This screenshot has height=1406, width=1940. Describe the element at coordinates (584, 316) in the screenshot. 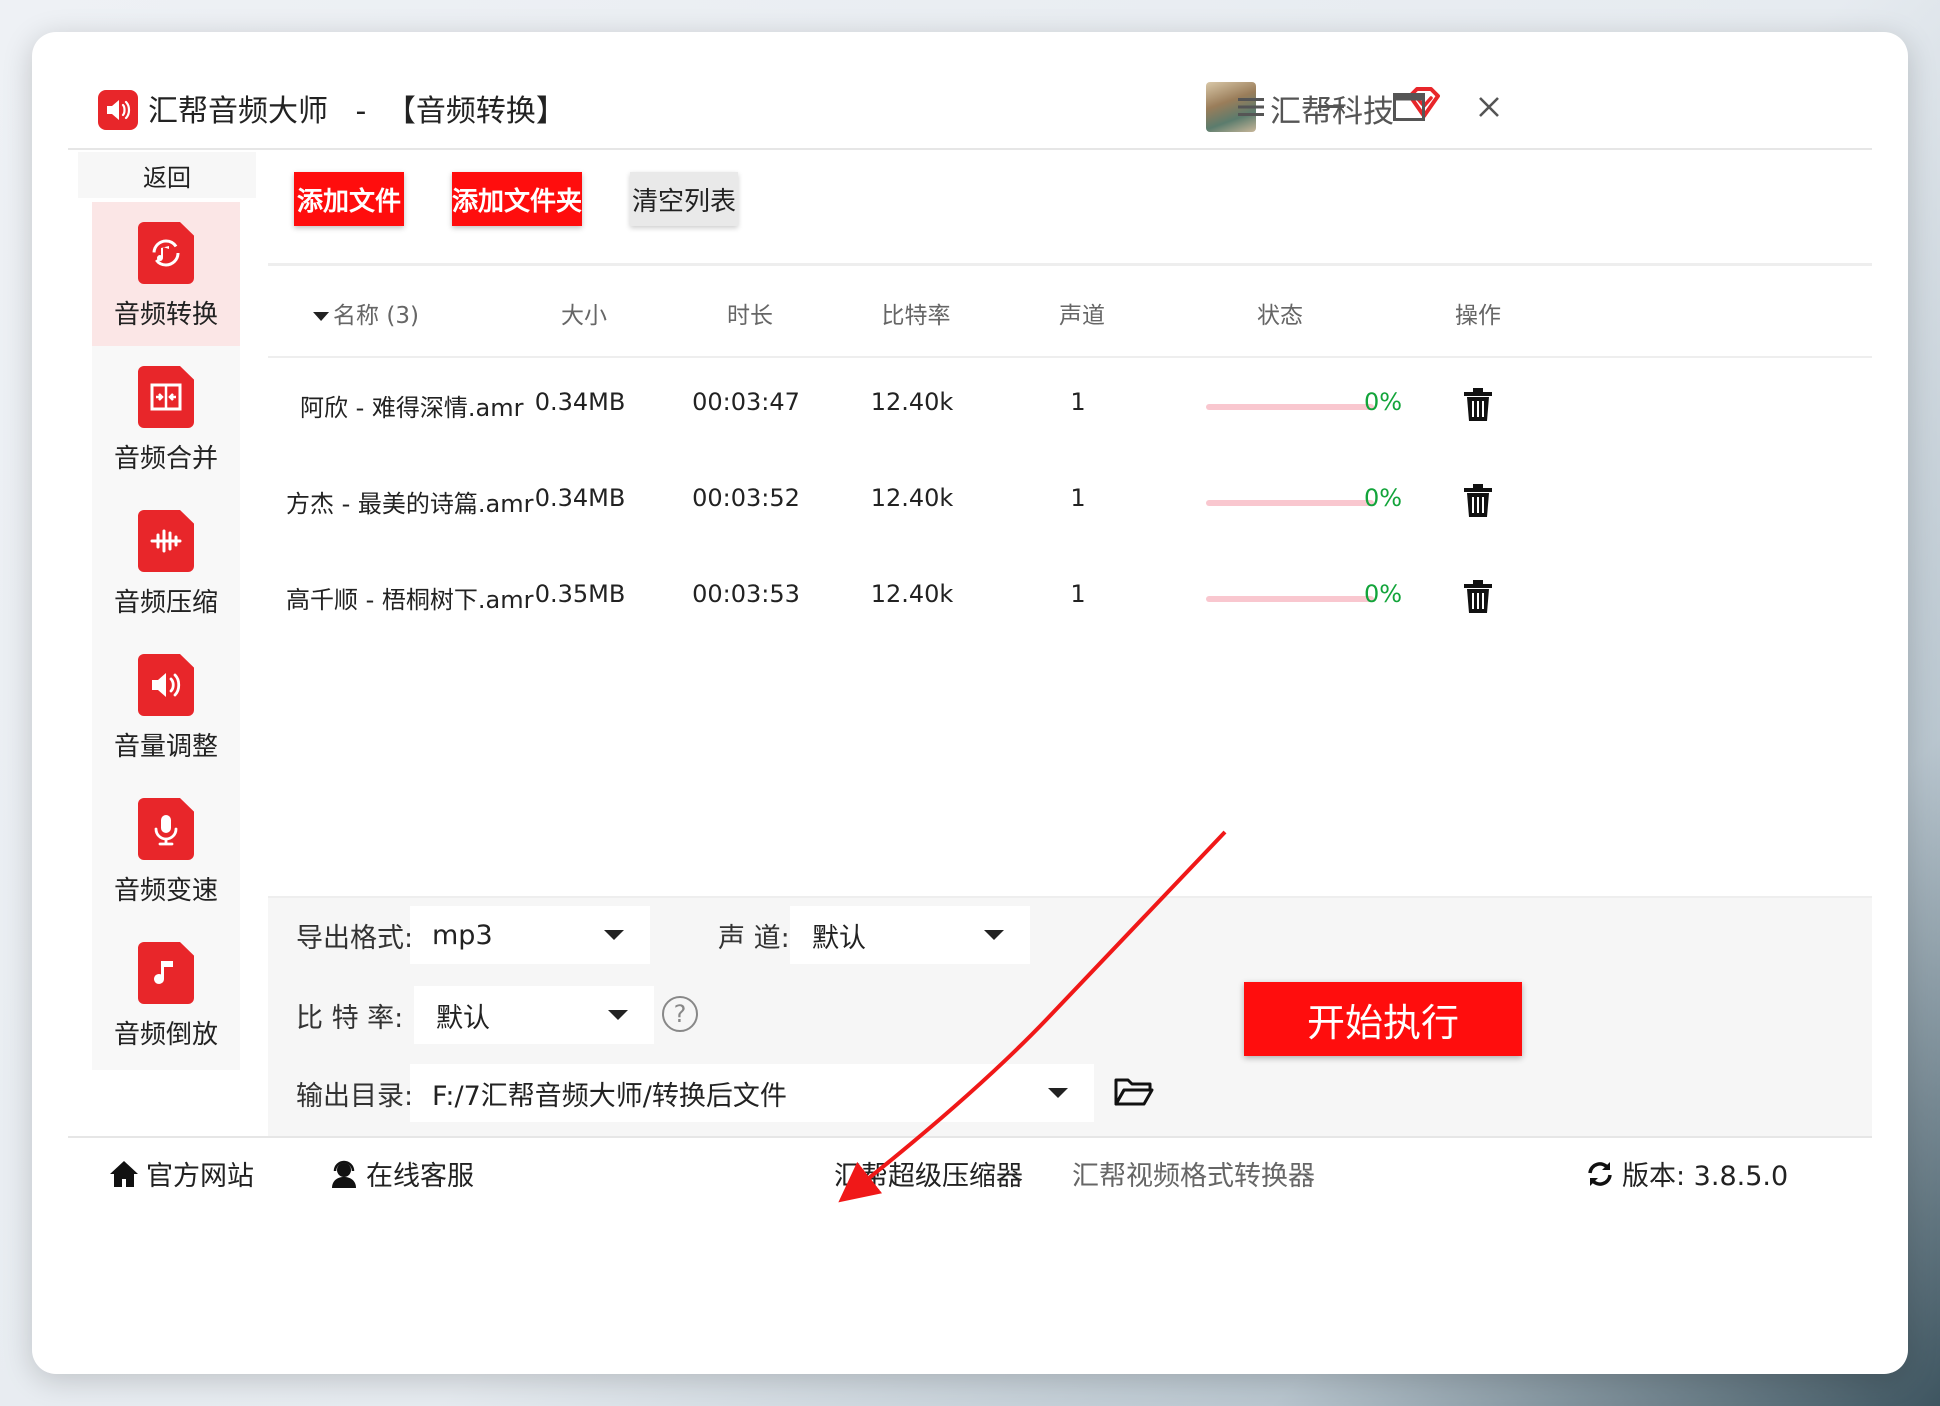

I see `header-size: 大小` at that location.